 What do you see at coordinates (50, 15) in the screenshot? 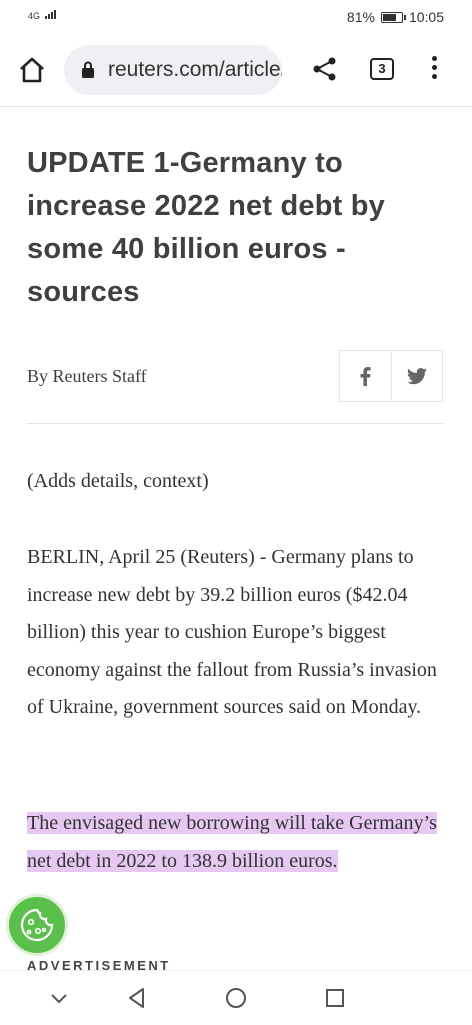
I see `signal-bars-icon` at bounding box center [50, 15].